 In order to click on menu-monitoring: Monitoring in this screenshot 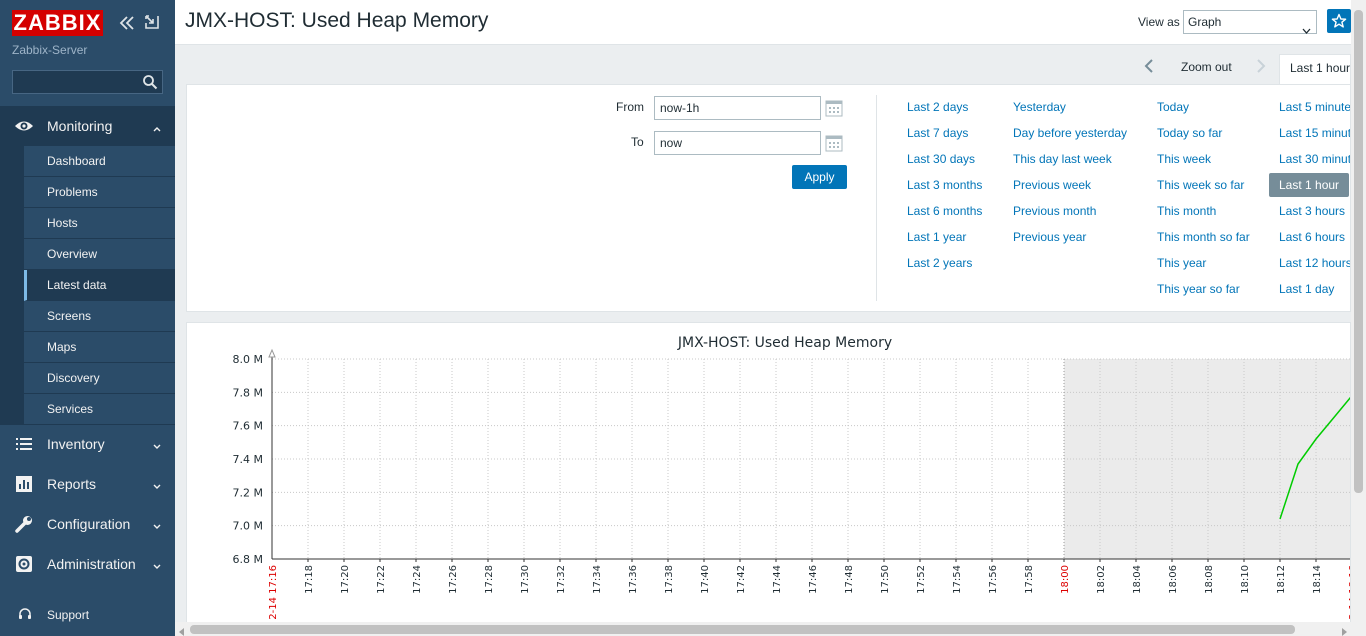, I will do `click(87, 126)`.